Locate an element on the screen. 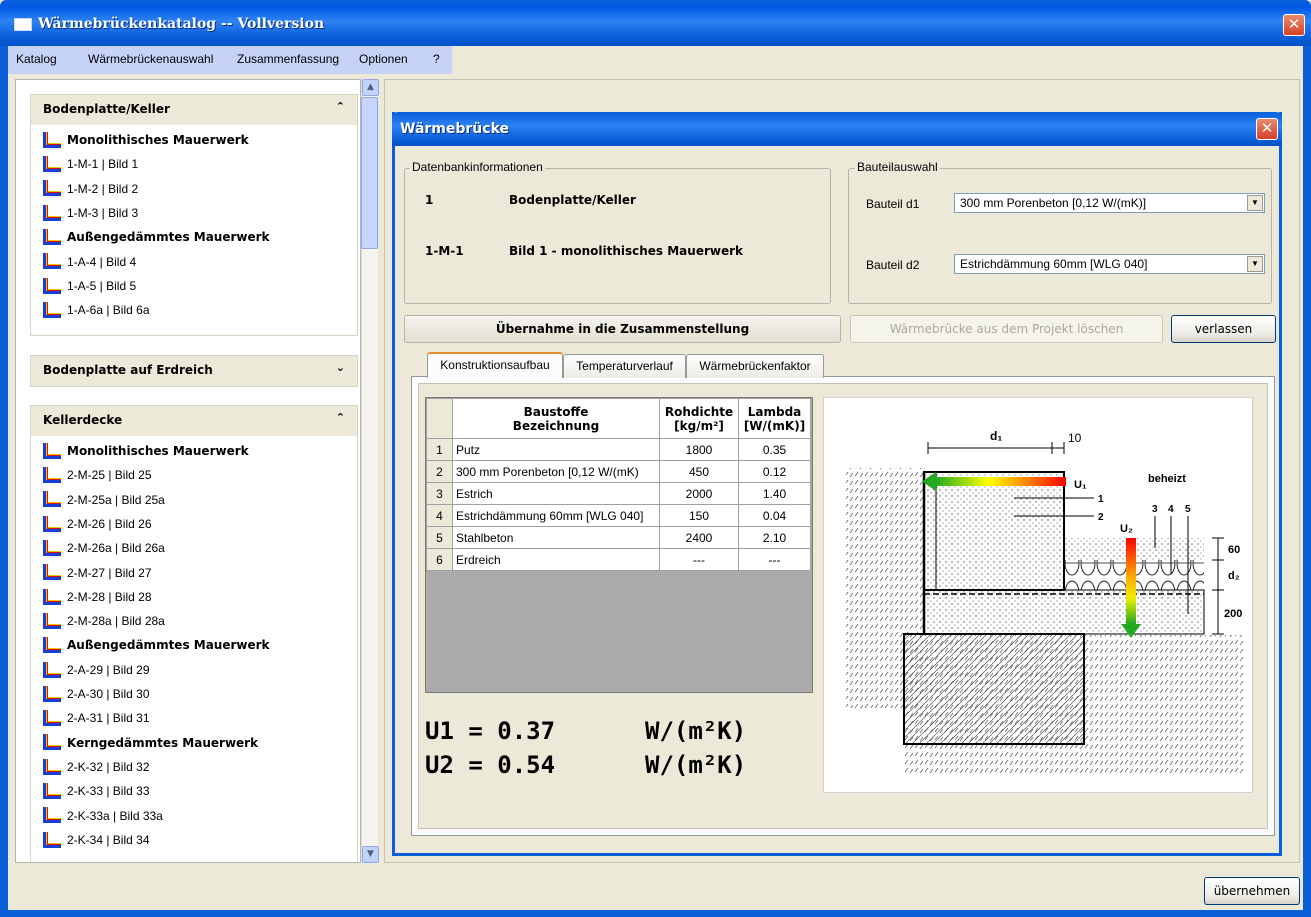 This screenshot has width=1311, height=917. table-row: 4 Estrichdämmung 60mm [WLG 040] 150 0.04 is located at coordinates (618, 515).